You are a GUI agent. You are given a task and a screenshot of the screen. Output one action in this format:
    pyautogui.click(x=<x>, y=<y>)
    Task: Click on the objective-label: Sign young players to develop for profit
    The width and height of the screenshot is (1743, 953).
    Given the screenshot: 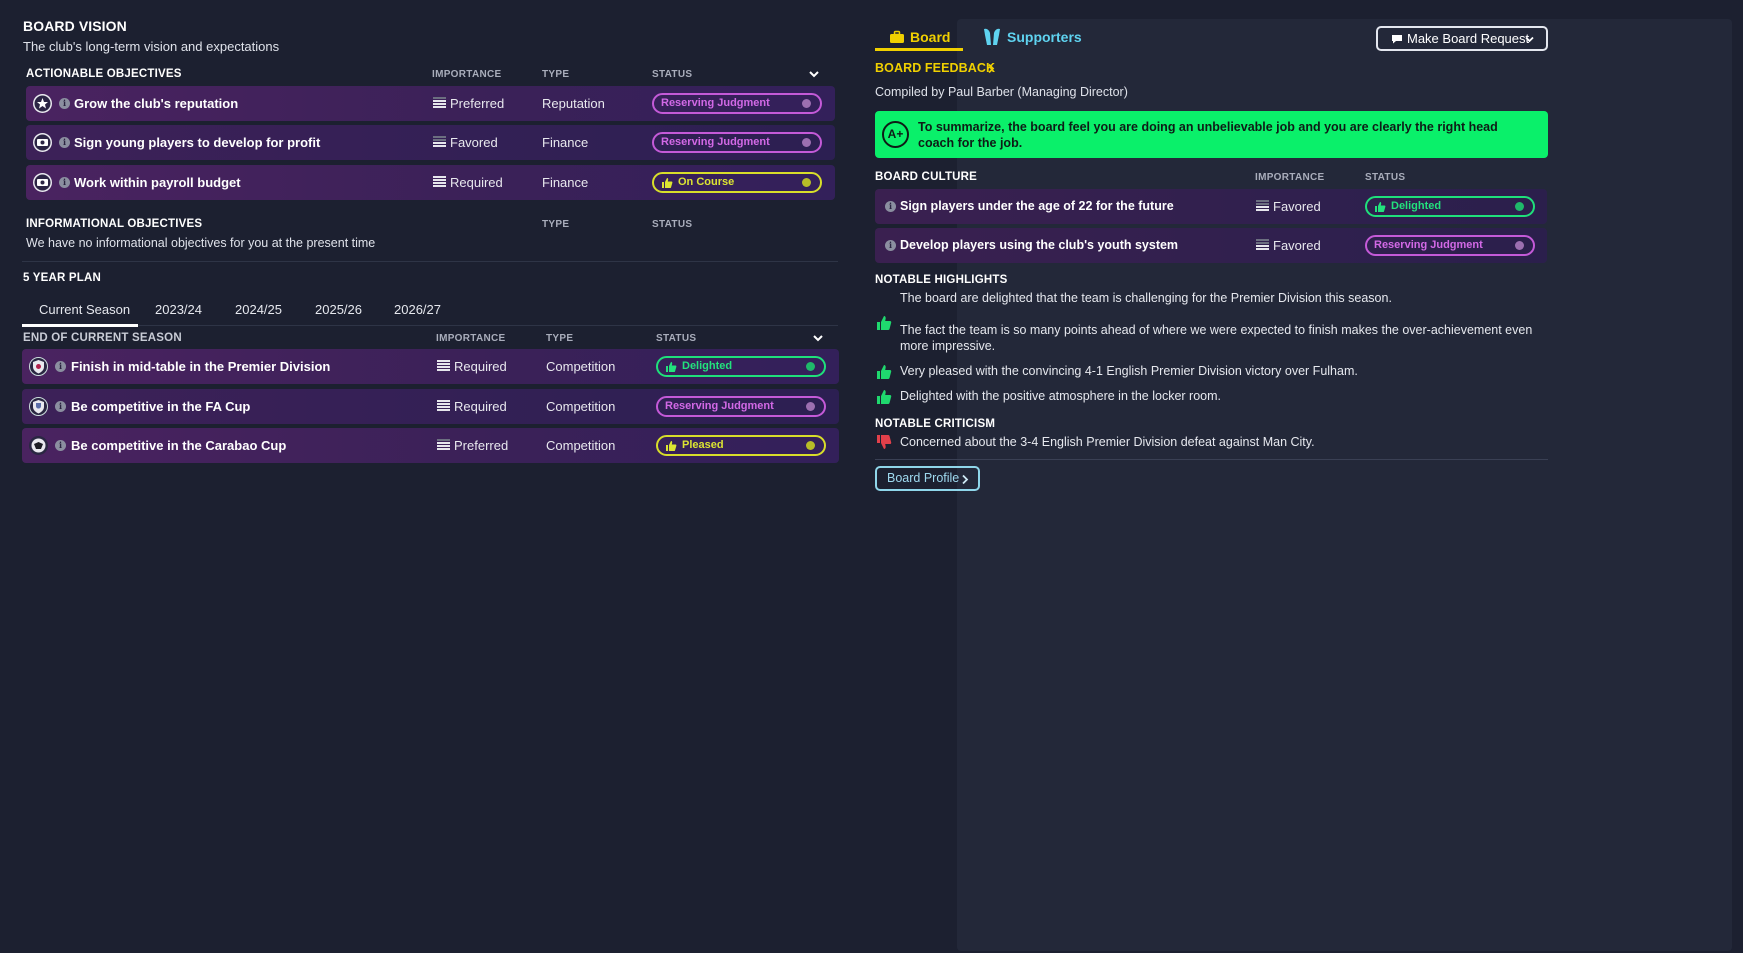 What is the action you would take?
    pyautogui.click(x=197, y=142)
    